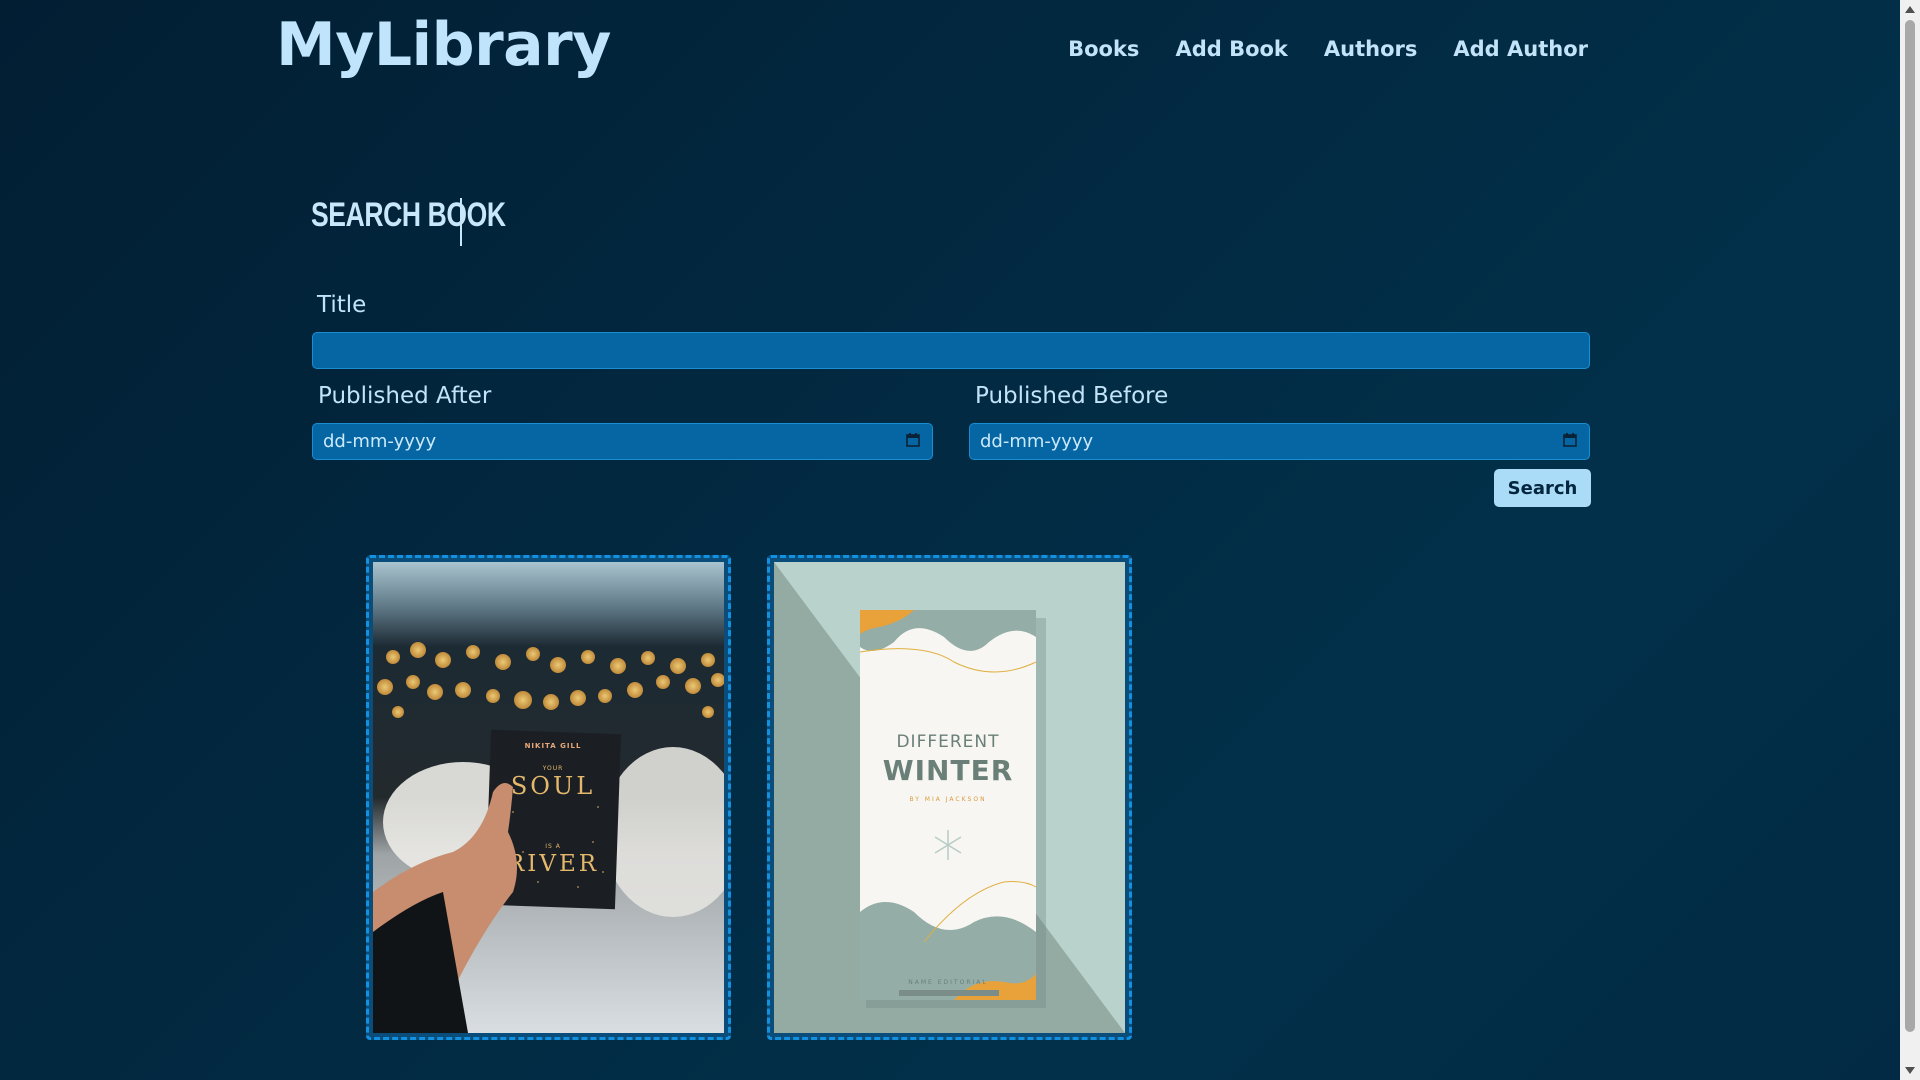 This screenshot has height=1080, width=1920. What do you see at coordinates (947, 982) in the screenshot?
I see `cover-publisher-text: NAME EDITORIAL` at bounding box center [947, 982].